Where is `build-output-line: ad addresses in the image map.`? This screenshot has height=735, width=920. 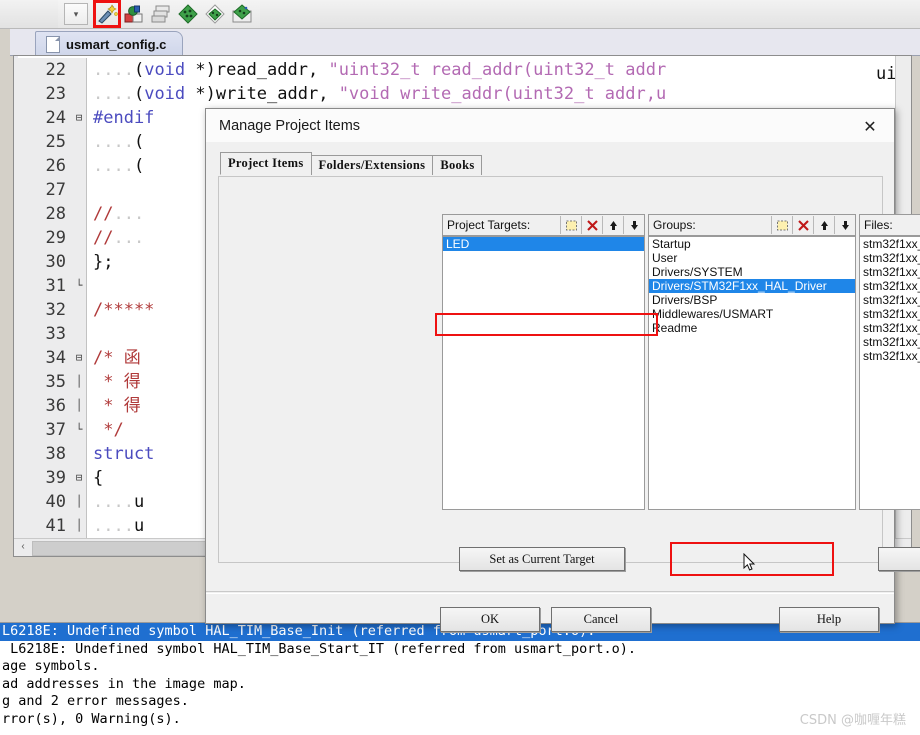
build-output-line: ad addresses in the image map. is located at coordinates (460, 685).